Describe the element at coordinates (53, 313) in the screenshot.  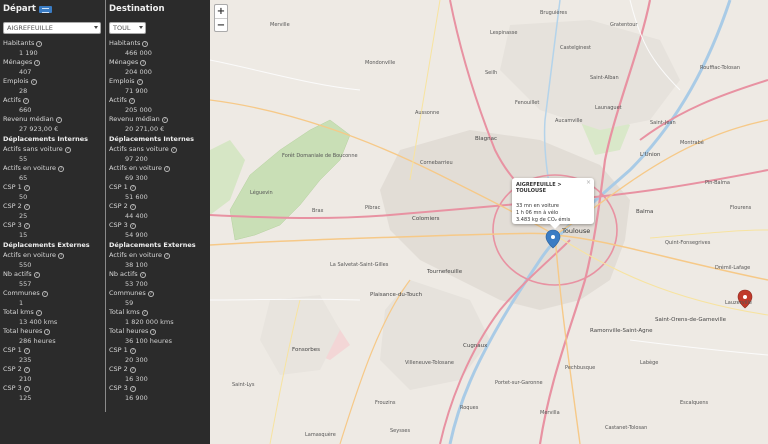
I see `stat-label: Total kms?` at that location.